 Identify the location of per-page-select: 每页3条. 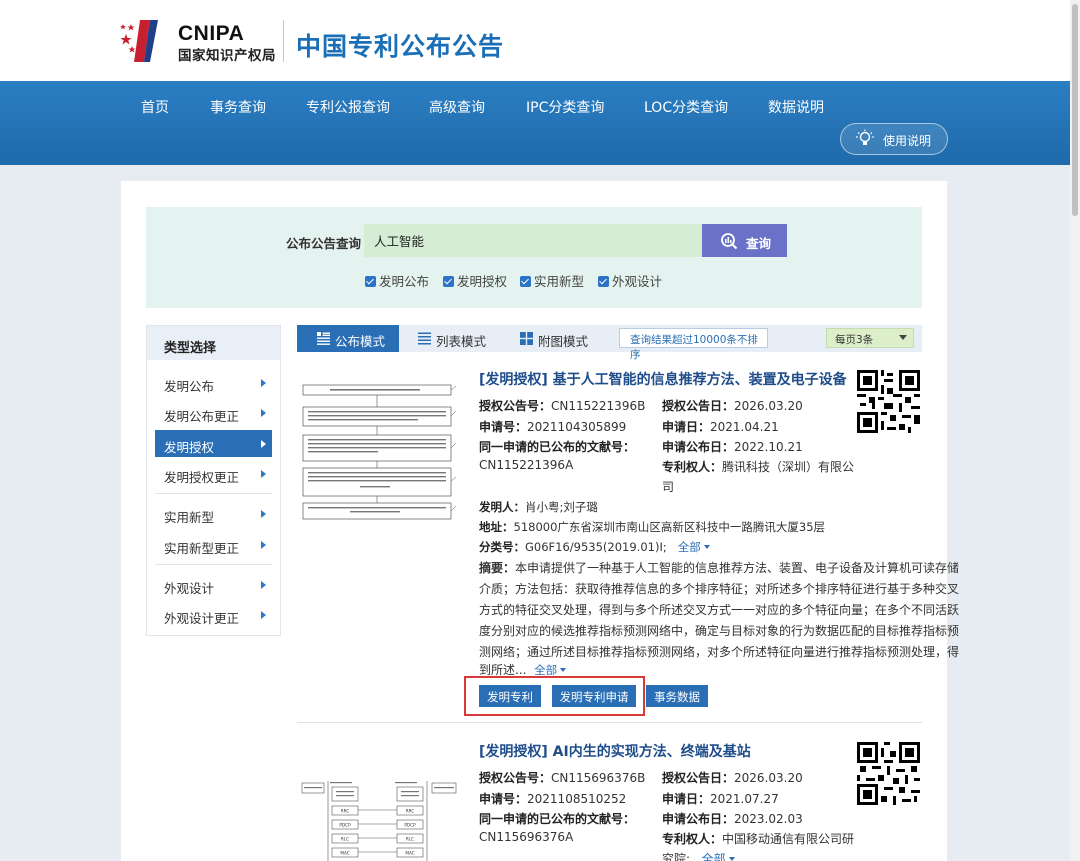
(870, 338).